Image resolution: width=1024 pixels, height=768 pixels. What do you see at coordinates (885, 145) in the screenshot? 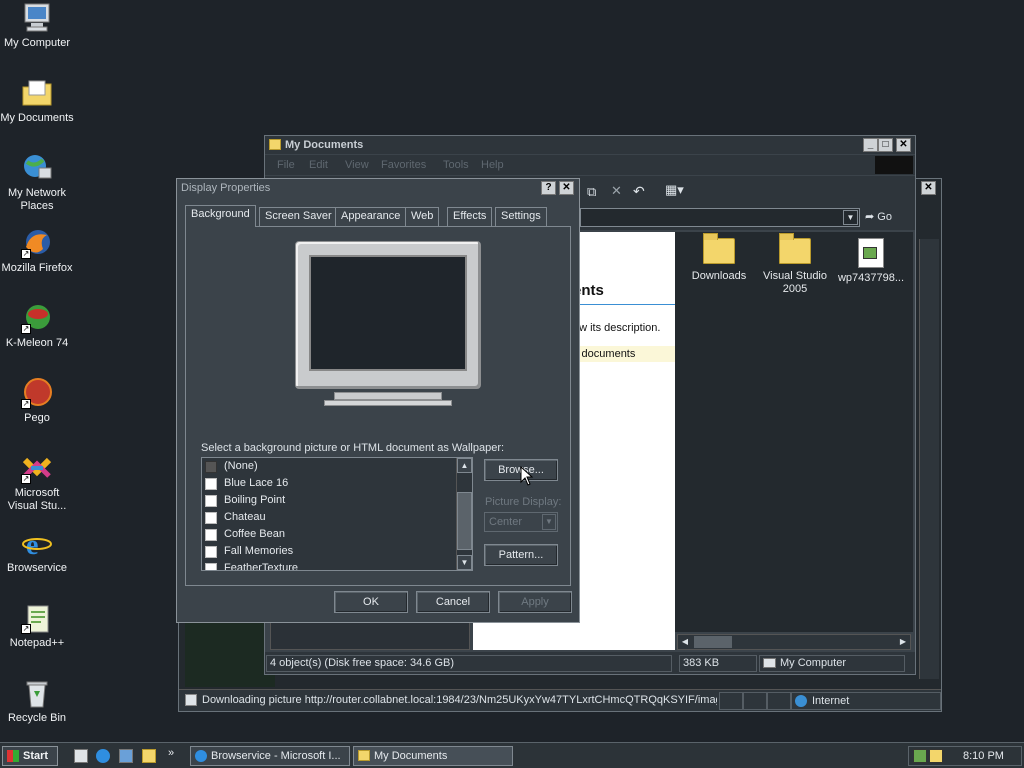
I see `maximize-button: □` at bounding box center [885, 145].